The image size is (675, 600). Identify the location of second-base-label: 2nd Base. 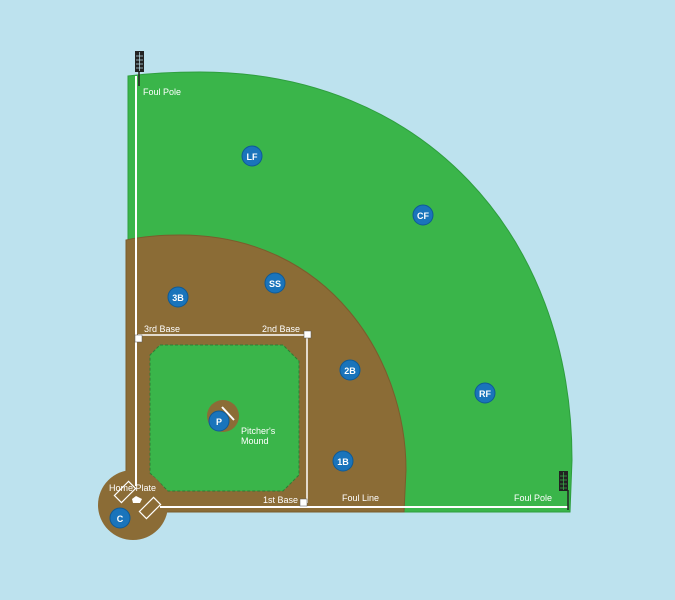
(281, 329).